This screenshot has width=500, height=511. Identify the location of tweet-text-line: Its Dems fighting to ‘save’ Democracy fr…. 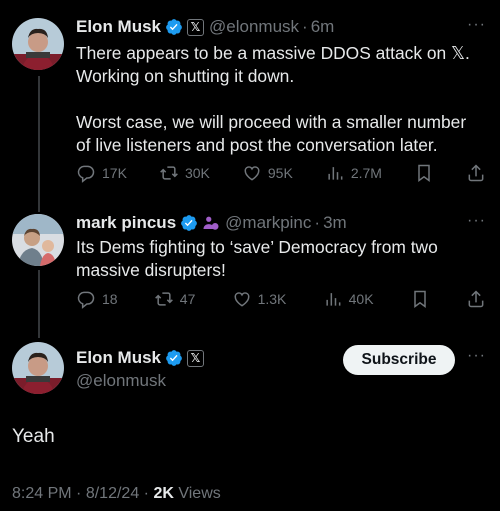
(257, 247).